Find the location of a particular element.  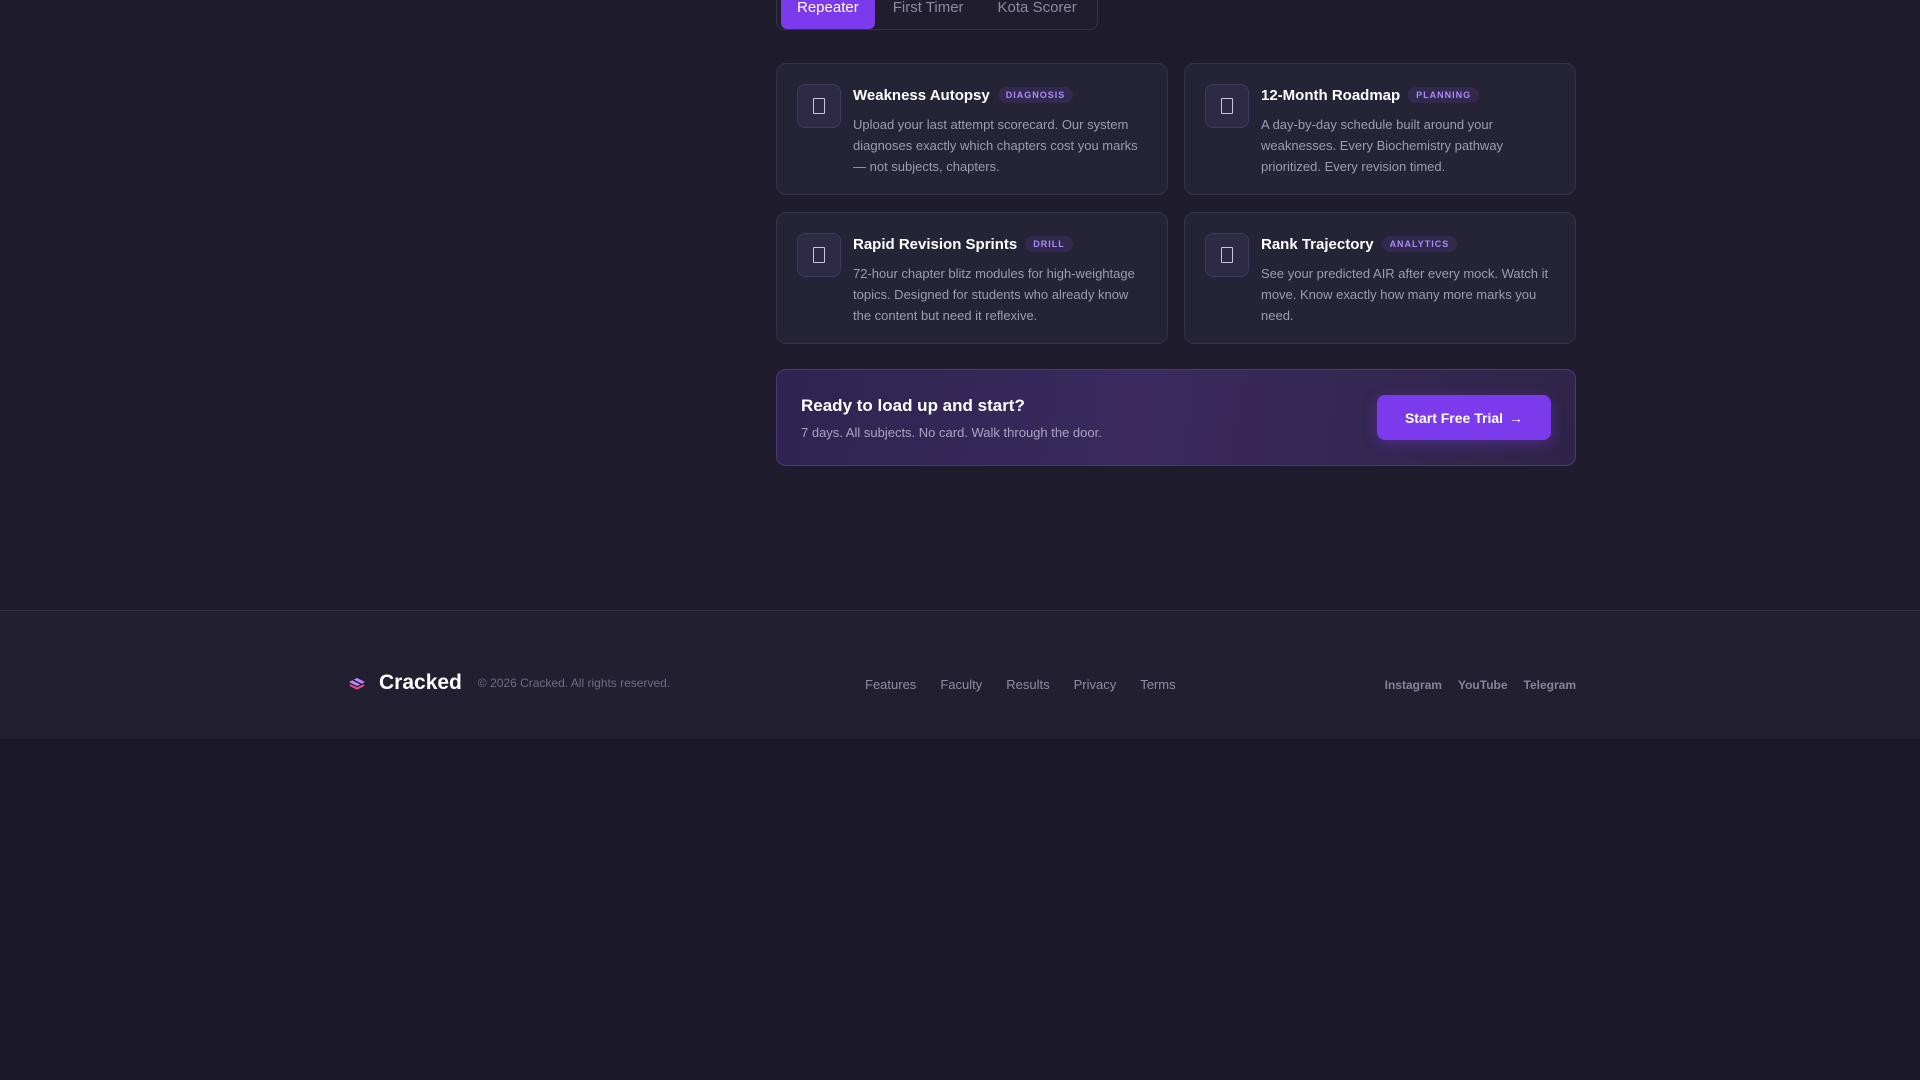

card-title: Rank Trajectory is located at coordinates (1317, 244).